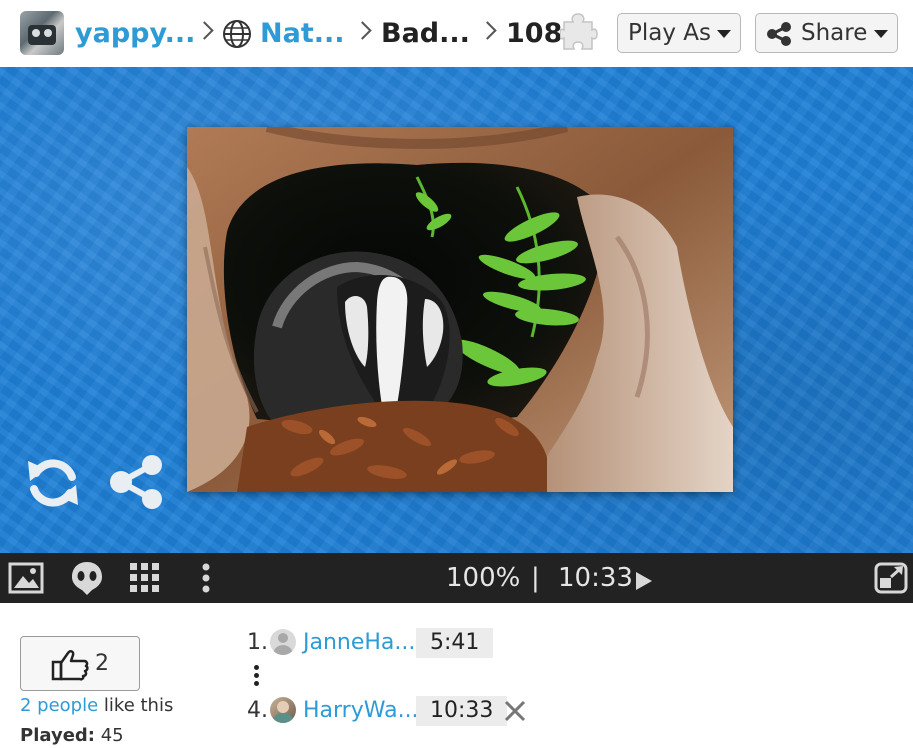 This screenshot has height=748, width=913. What do you see at coordinates (72, 736) in the screenshot?
I see `played-stat: Played: 45` at bounding box center [72, 736].